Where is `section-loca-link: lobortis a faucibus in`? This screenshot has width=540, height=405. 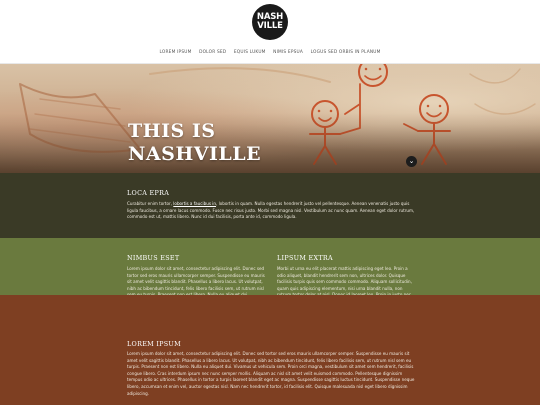
section-loca-link: lobortis a faucibus in is located at coordinates (194, 203).